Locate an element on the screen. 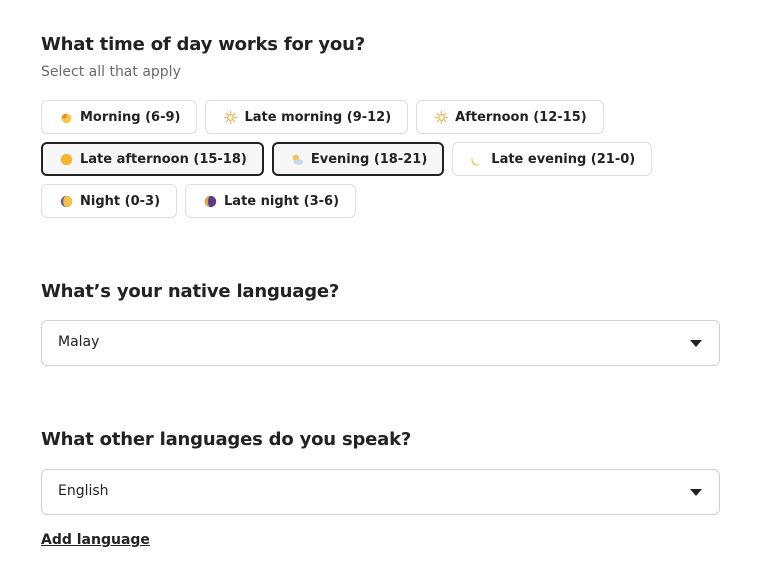 The height and width of the screenshot is (588, 768). option-late-afternoon: Late afternoon (15-18) is located at coordinates (152, 159).